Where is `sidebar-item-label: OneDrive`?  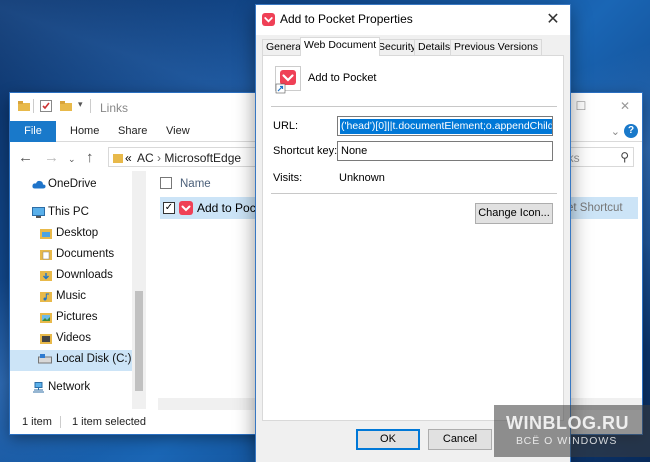 sidebar-item-label: OneDrive is located at coordinates (72, 184).